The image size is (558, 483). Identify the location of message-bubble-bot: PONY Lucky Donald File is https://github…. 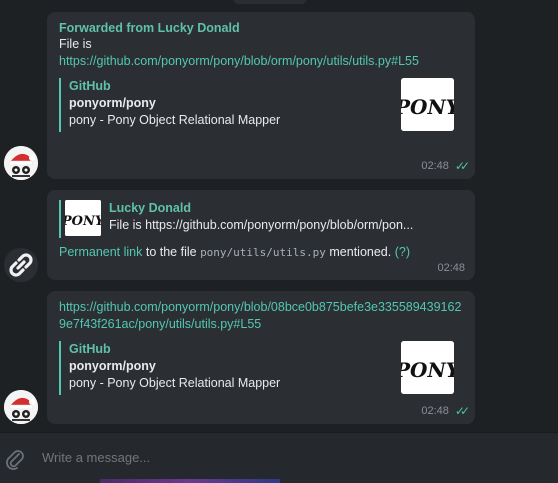
(261, 235).